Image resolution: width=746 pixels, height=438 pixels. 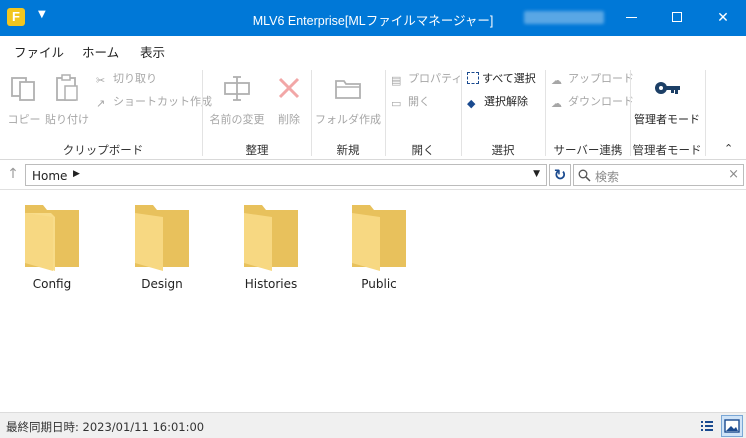 What do you see at coordinates (601, 101) in the screenshot?
I see `download-label: ダウンロード` at bounding box center [601, 101].